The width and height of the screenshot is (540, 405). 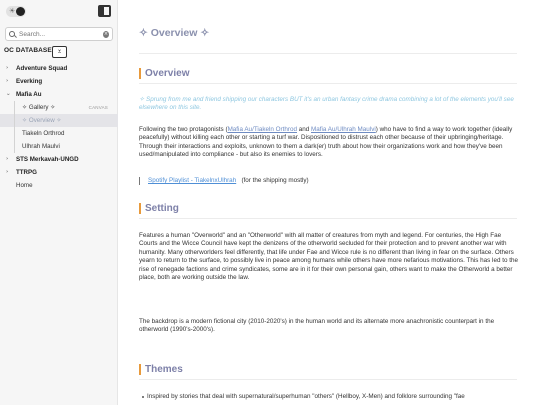 I want to click on text-run: Following the two protagonists (, so click(x=183, y=129).